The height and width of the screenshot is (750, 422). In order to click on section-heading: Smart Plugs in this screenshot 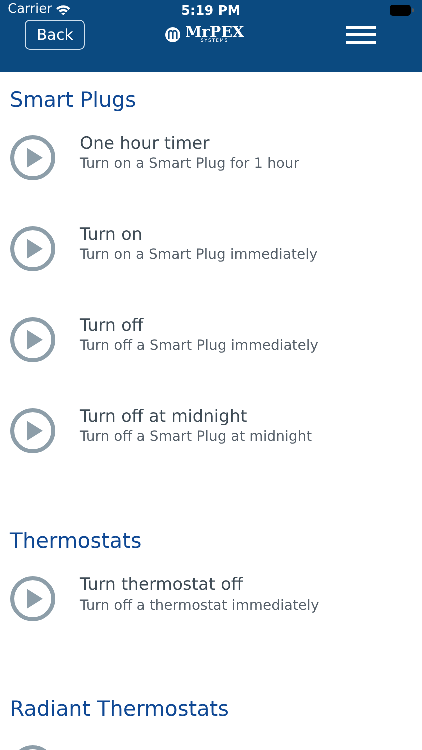, I will do `click(74, 101)`.